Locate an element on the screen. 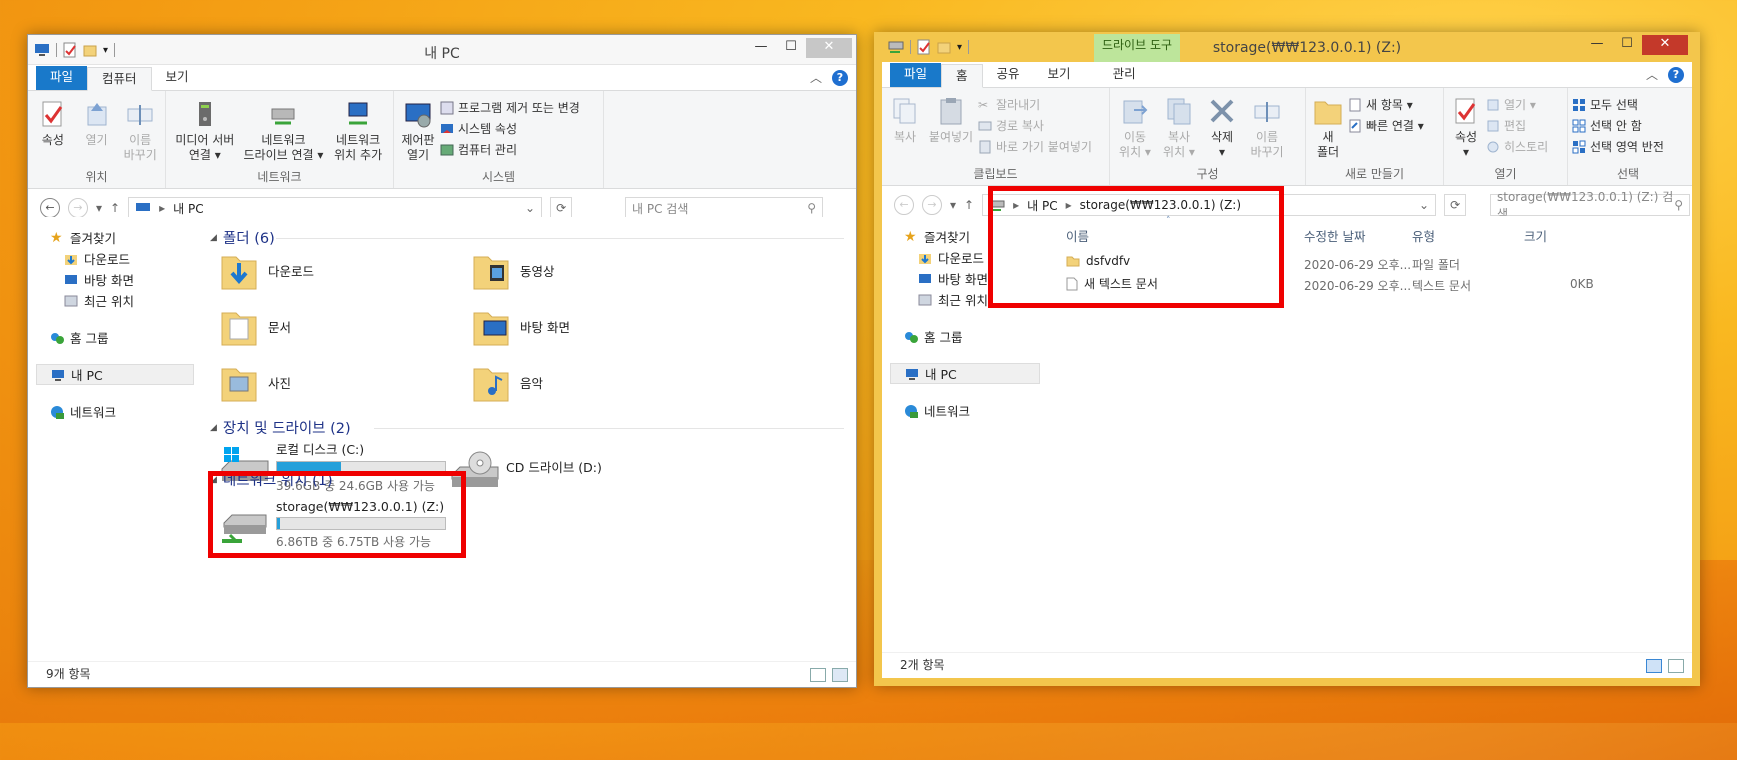  column-type: 유형 is located at coordinates (1423, 235).